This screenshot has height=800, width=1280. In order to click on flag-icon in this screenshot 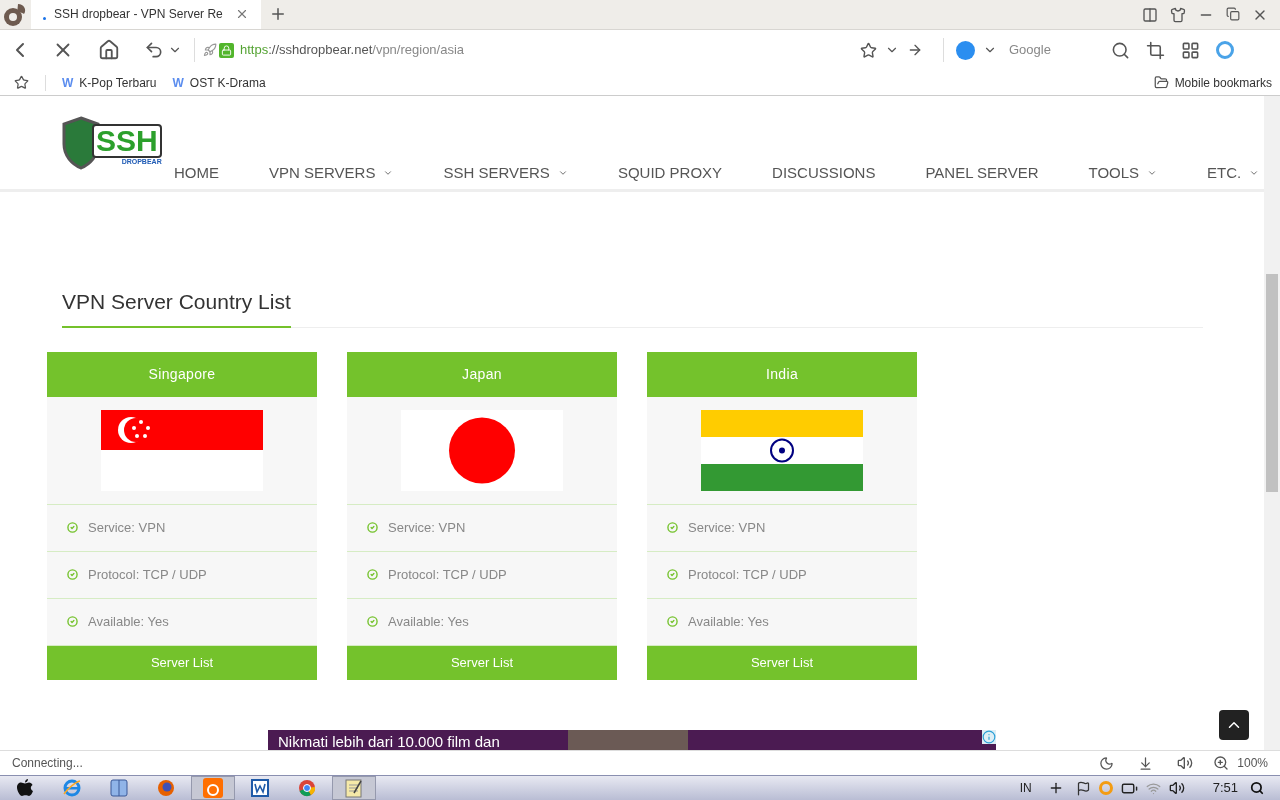, I will do `click(1083, 788)`.